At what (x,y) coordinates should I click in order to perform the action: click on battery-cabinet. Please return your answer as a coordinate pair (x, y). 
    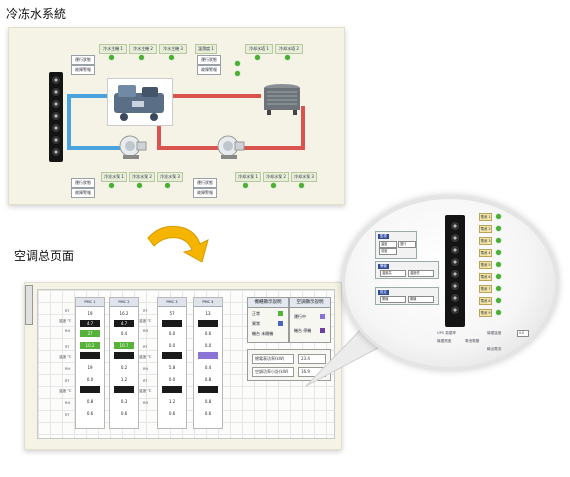
    Looking at the image, I should click on (455, 271).